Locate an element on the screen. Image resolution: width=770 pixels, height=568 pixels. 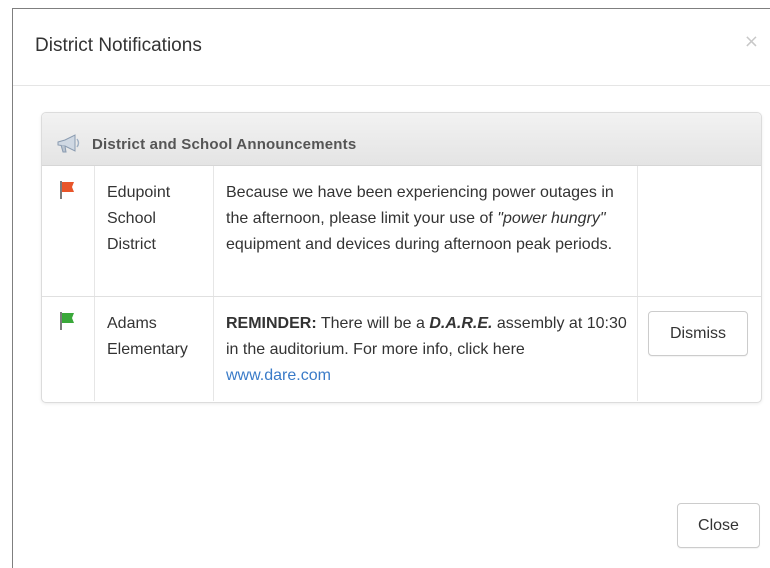
action-cell: Dismiss is located at coordinates (699, 349).